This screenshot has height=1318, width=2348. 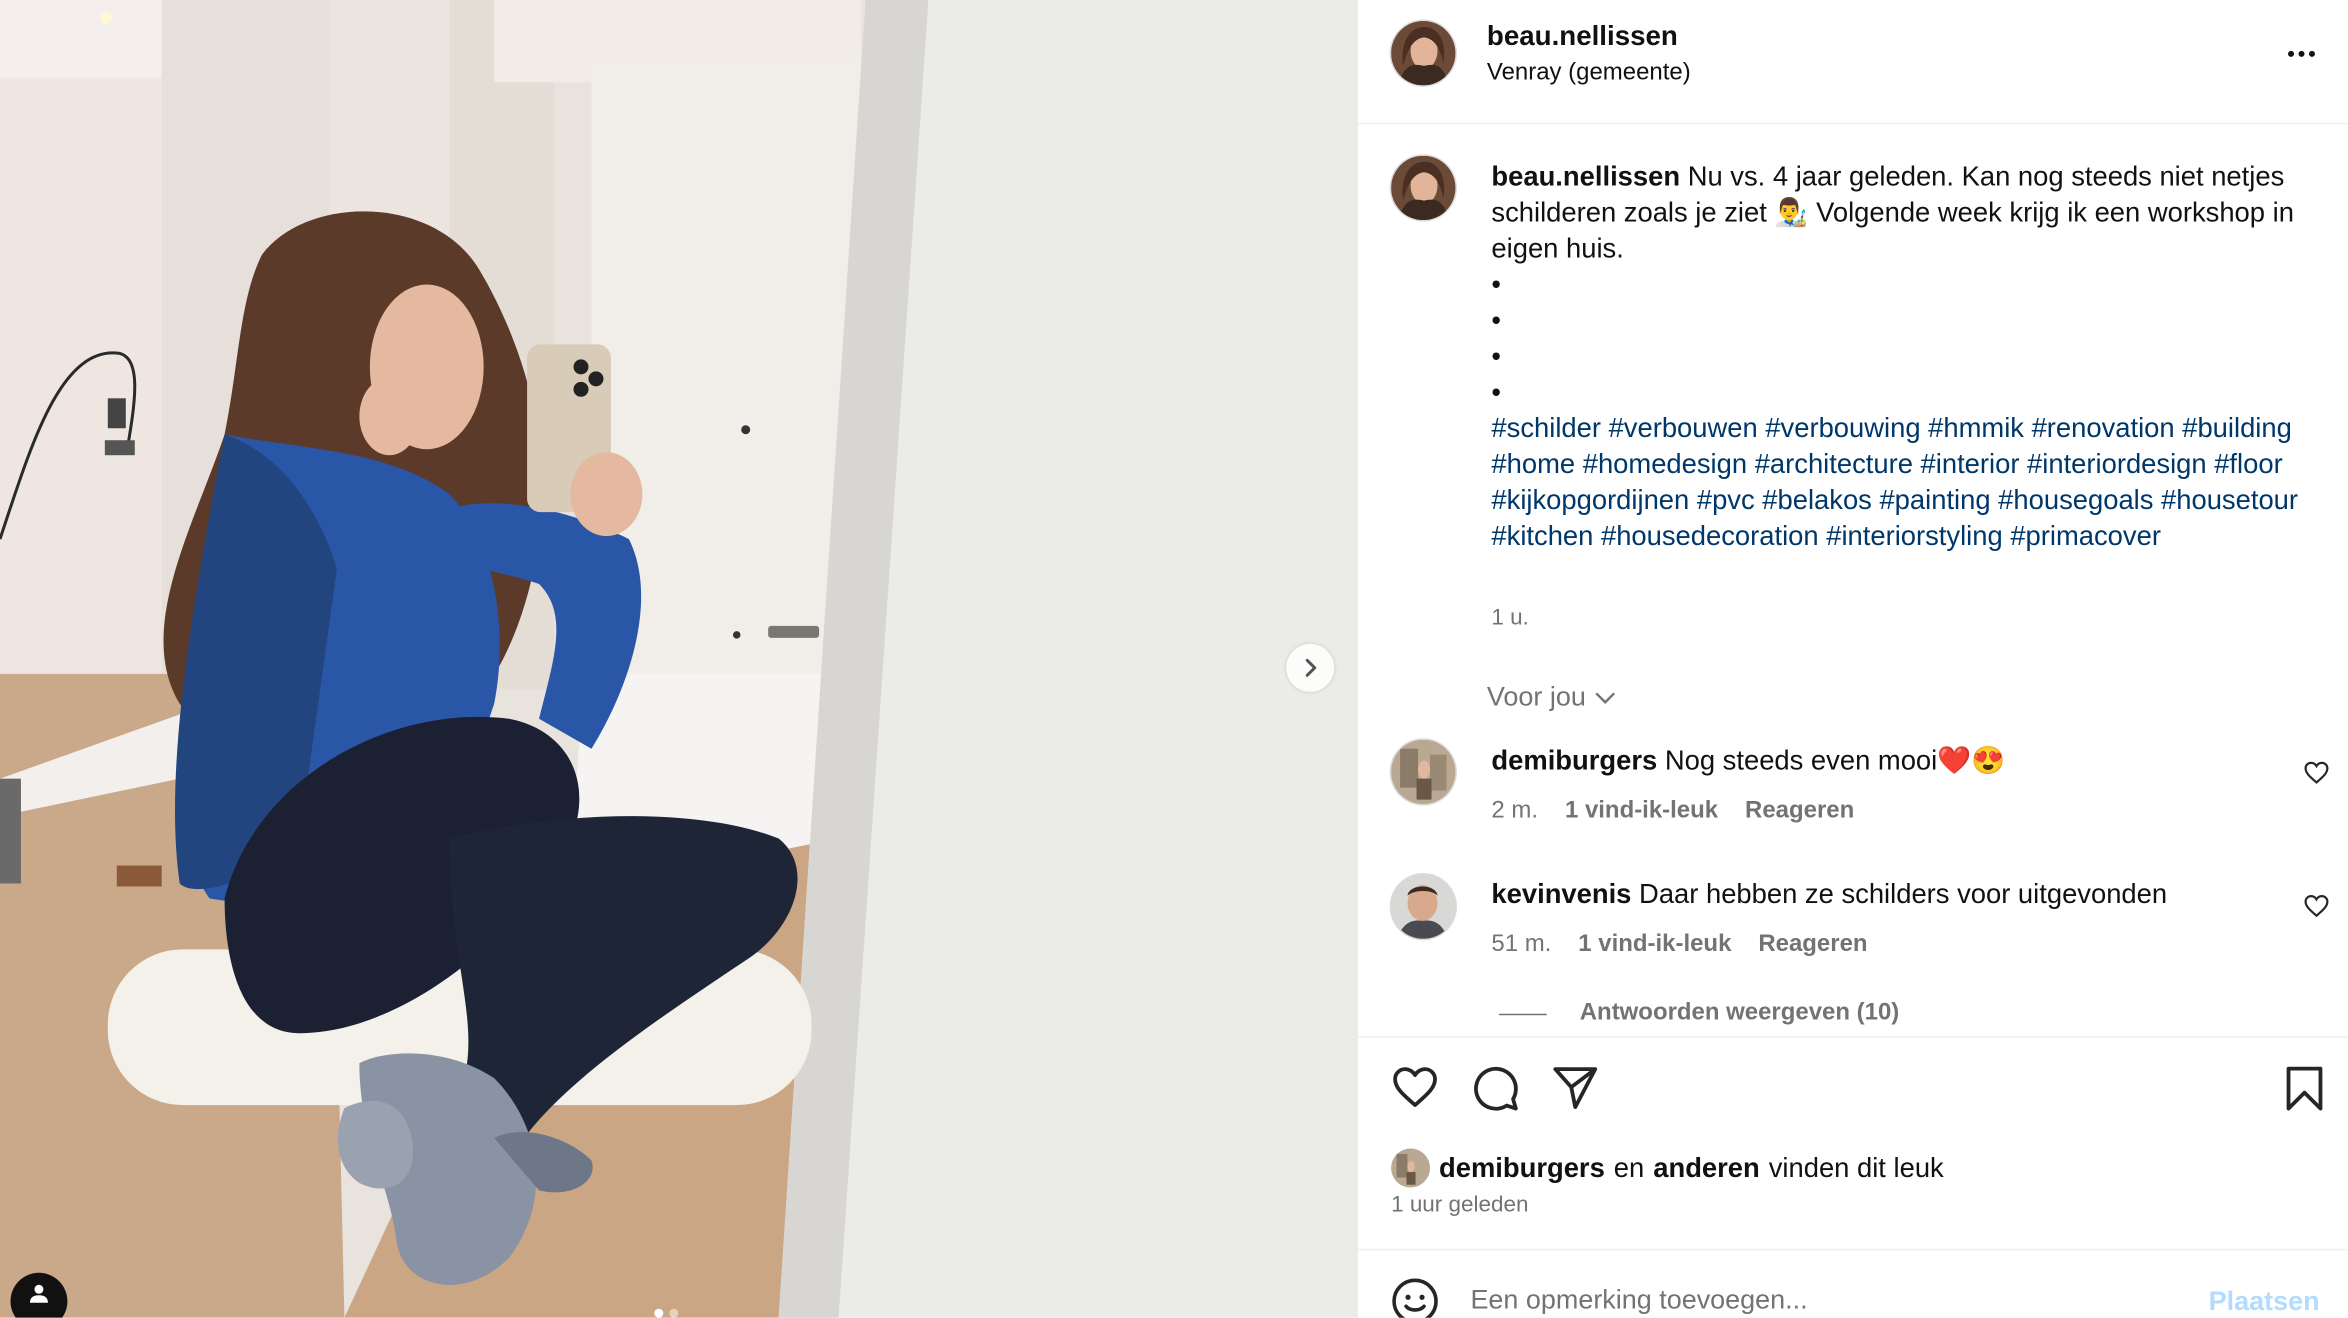 I want to click on comment-box-divider, so click(x=1853, y=1249).